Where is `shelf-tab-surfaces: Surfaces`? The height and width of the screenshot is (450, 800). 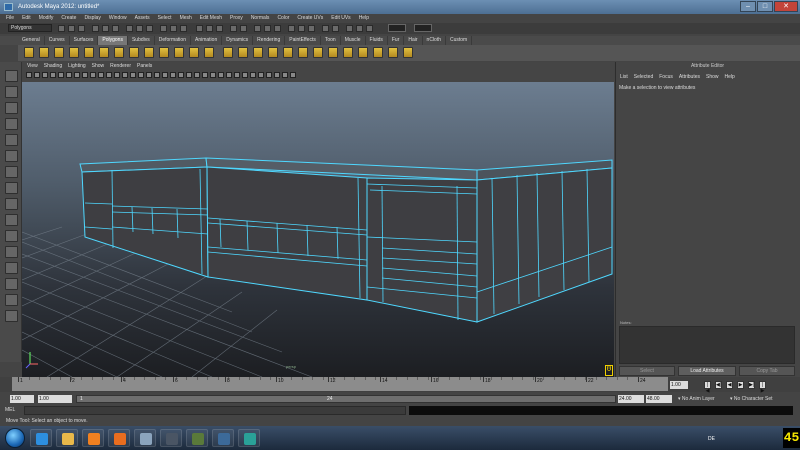 shelf-tab-surfaces: Surfaces is located at coordinates (84, 40).